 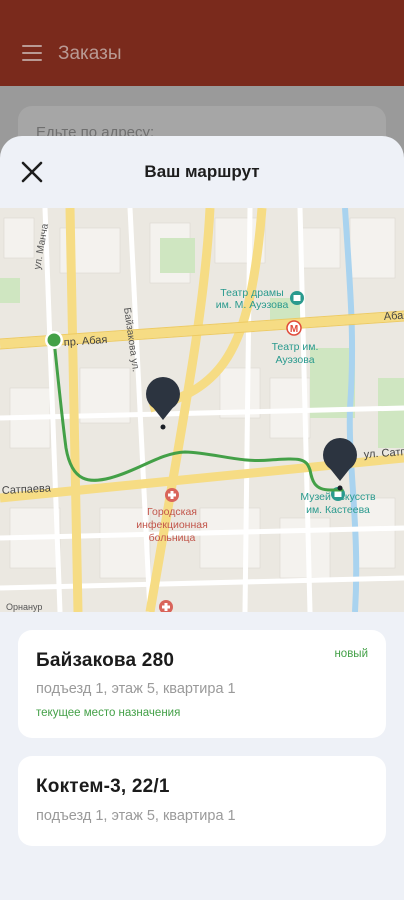 What do you see at coordinates (172, 512) in the screenshot?
I see `map-poi-label: Городская` at bounding box center [172, 512].